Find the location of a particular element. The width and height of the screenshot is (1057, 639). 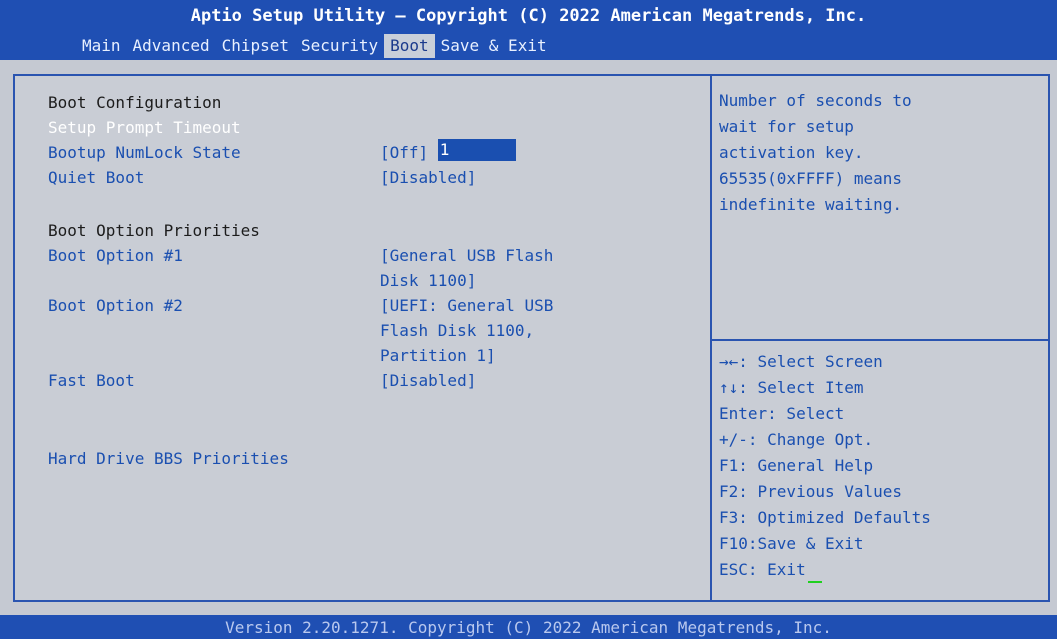

boot-option-1-value-line2: Disk 1100] is located at coordinates (428, 281).